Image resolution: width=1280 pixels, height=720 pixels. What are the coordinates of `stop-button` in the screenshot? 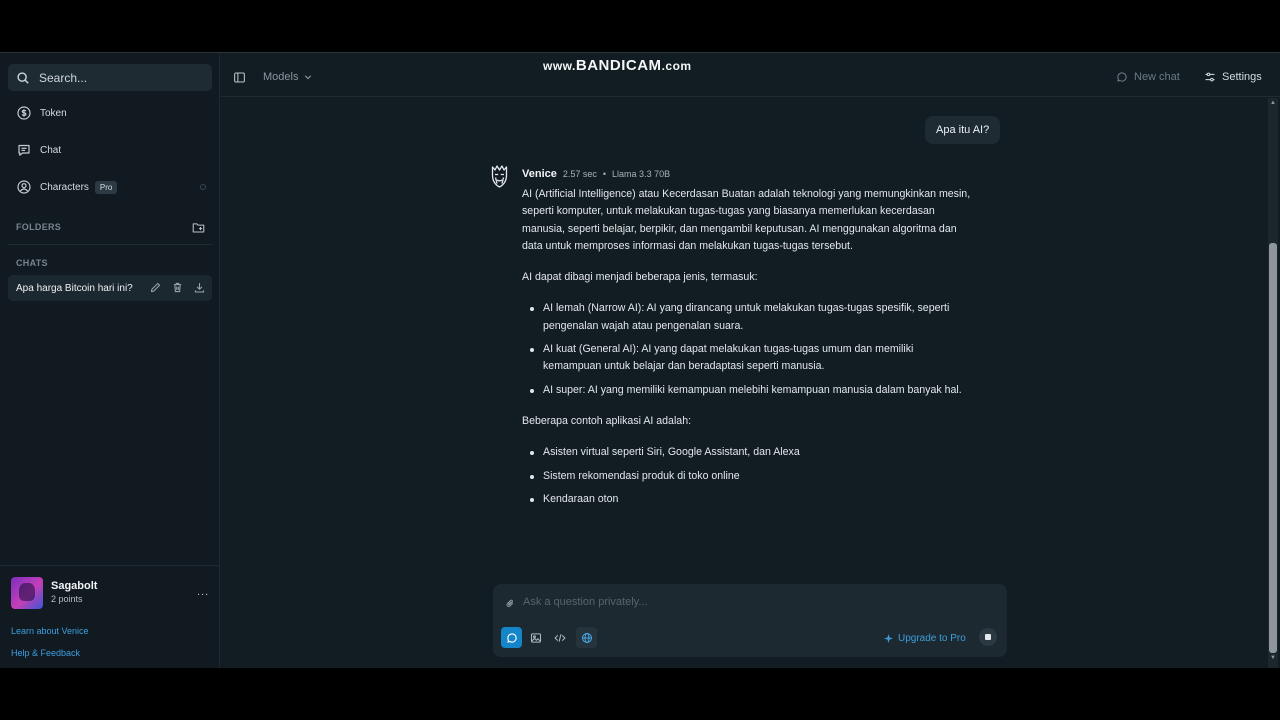 It's located at (988, 637).